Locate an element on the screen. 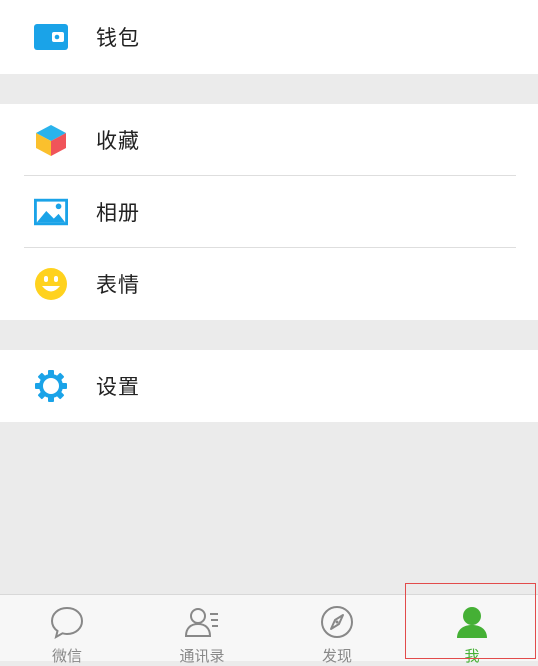  menu-item-wallet-label: 钱包 is located at coordinates (118, 38).